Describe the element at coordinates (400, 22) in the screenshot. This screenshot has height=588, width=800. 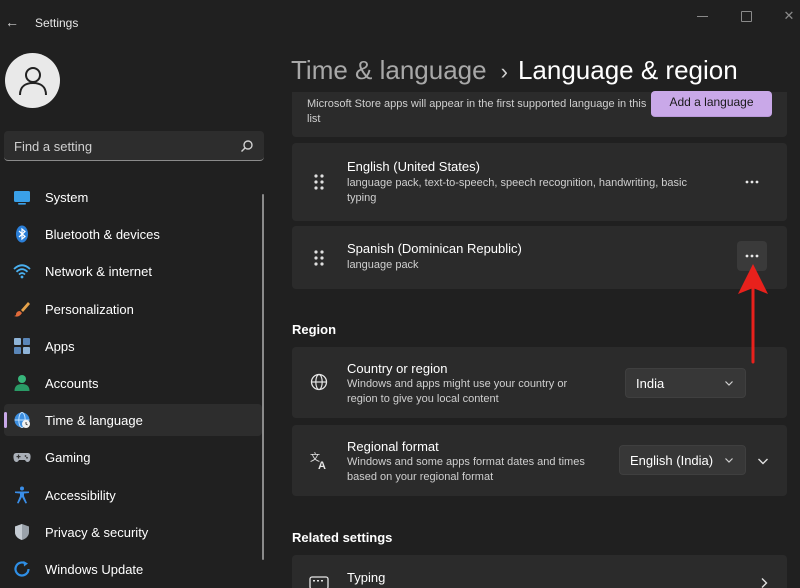
I see `title-bar: ← Settings ✕` at that location.